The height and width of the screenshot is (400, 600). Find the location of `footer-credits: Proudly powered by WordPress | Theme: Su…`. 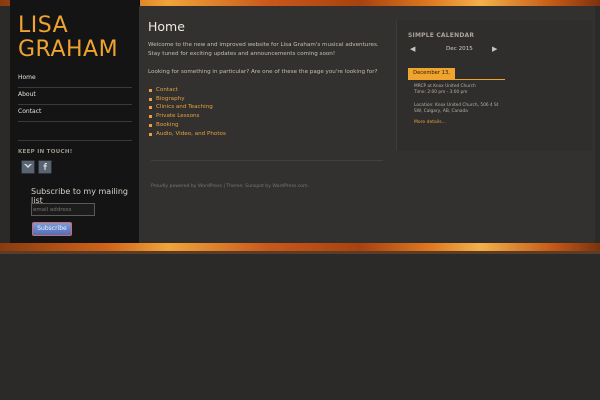

footer-credits: Proudly powered by WordPress | Theme: Su… is located at coordinates (230, 186).